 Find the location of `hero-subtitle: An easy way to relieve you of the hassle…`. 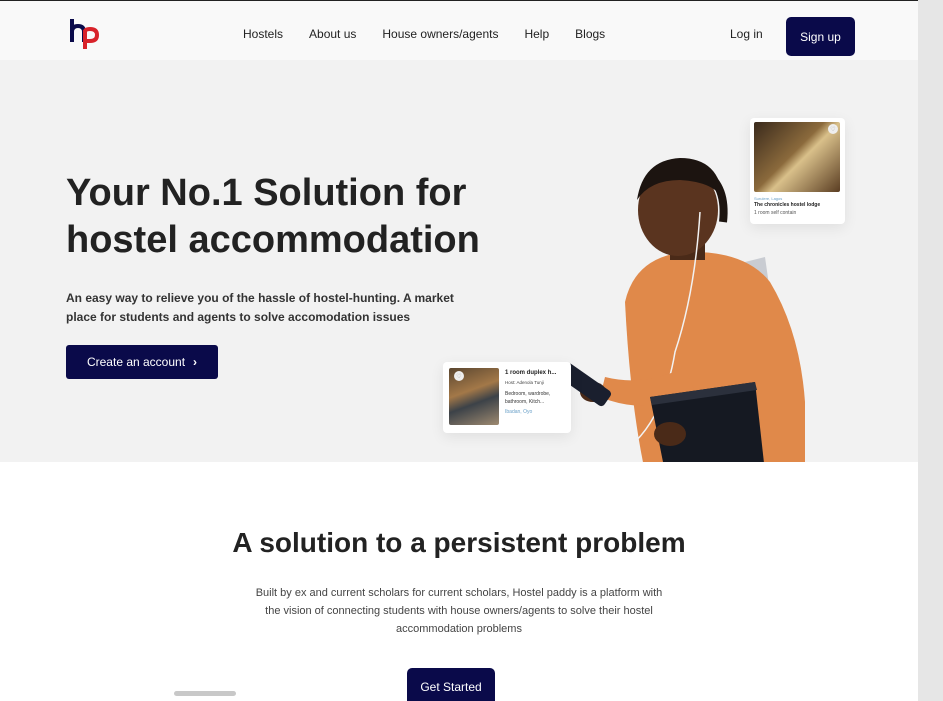

hero-subtitle: An easy way to relieve you of the hassle… is located at coordinates (260, 307).